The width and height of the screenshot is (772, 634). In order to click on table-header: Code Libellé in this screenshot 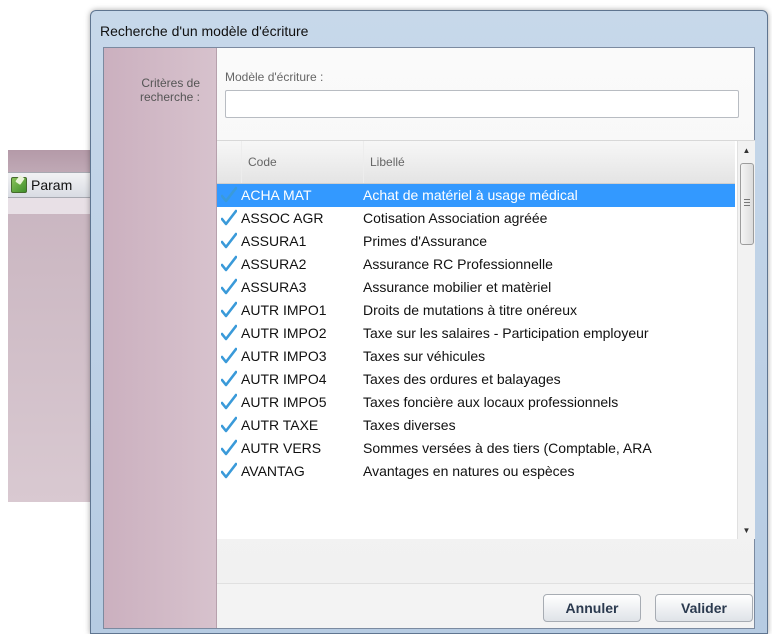, I will do `click(476, 162)`.